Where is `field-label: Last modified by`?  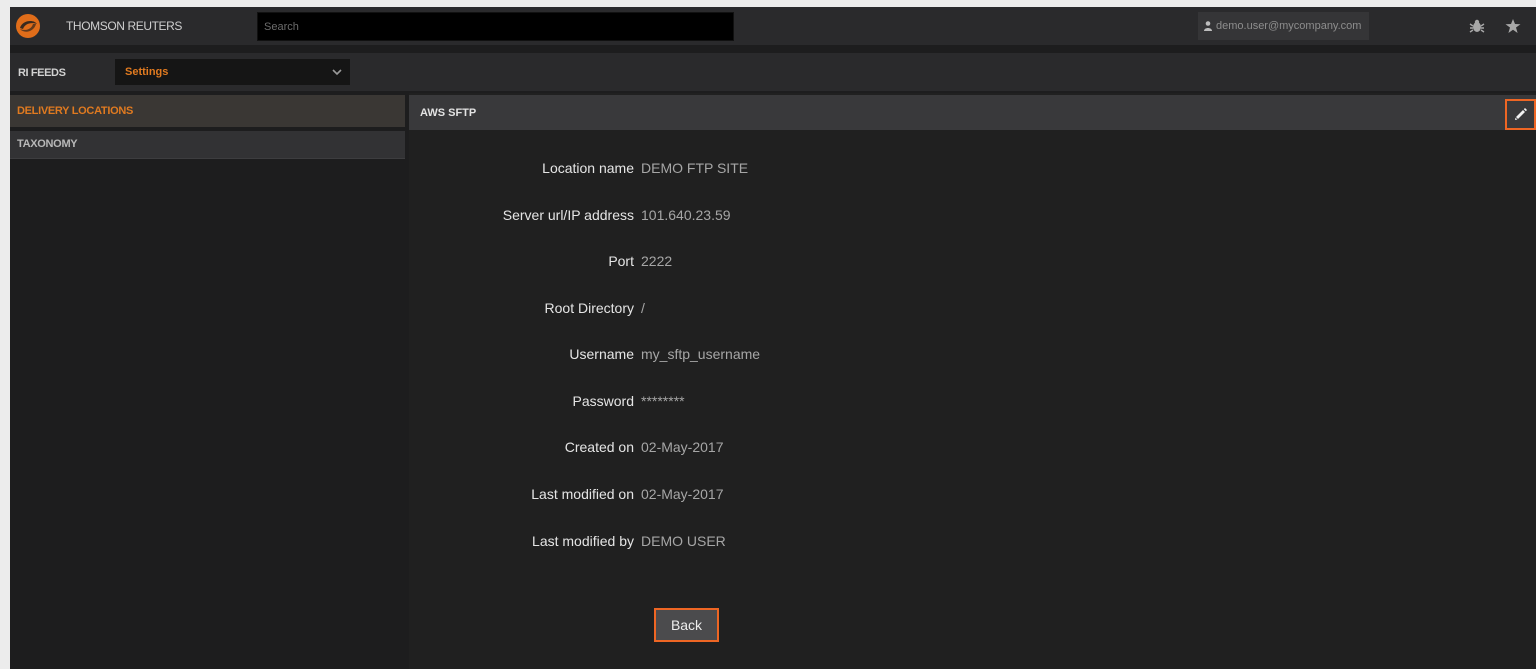 field-label: Last modified by is located at coordinates (583, 541).